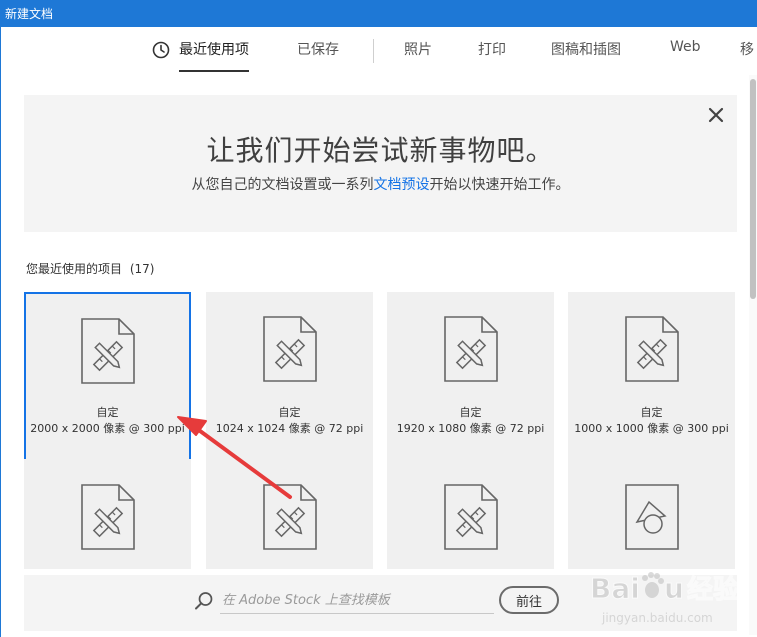 Image resolution: width=757 pixels, height=637 pixels. What do you see at coordinates (713, 589) in the screenshot?
I see `watermark-brand-cn: 经验` at bounding box center [713, 589].